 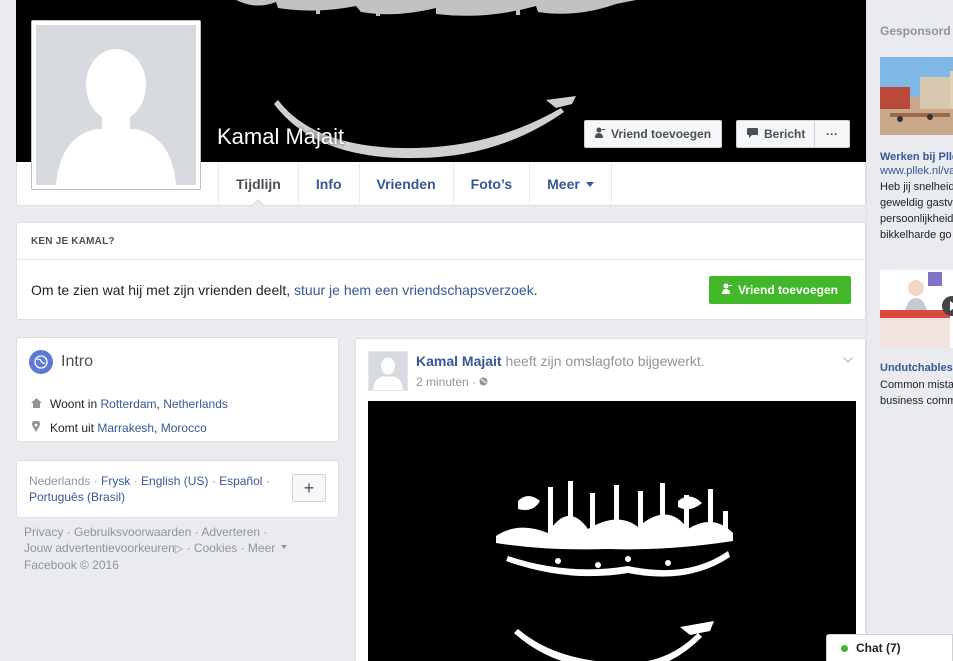 What do you see at coordinates (614, 571) in the screenshot?
I see `calligraphy-image` at bounding box center [614, 571].